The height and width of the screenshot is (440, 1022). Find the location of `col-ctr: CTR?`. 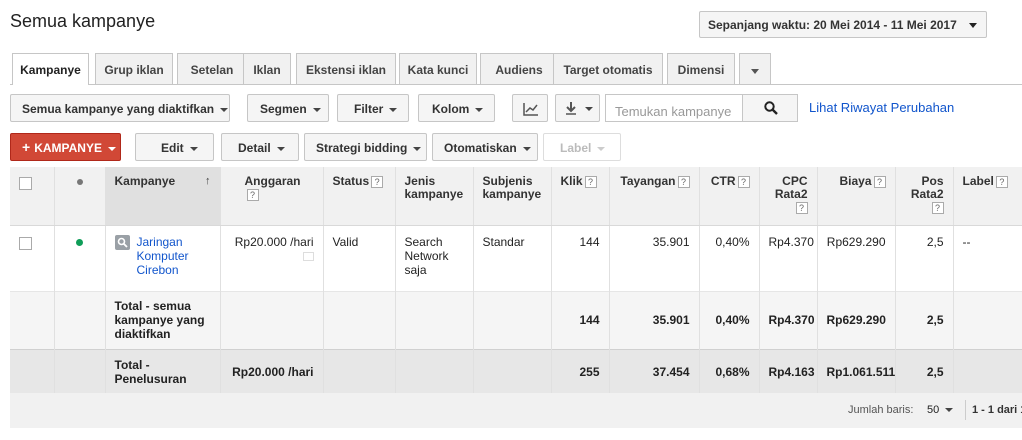

col-ctr: CTR? is located at coordinates (729, 196).